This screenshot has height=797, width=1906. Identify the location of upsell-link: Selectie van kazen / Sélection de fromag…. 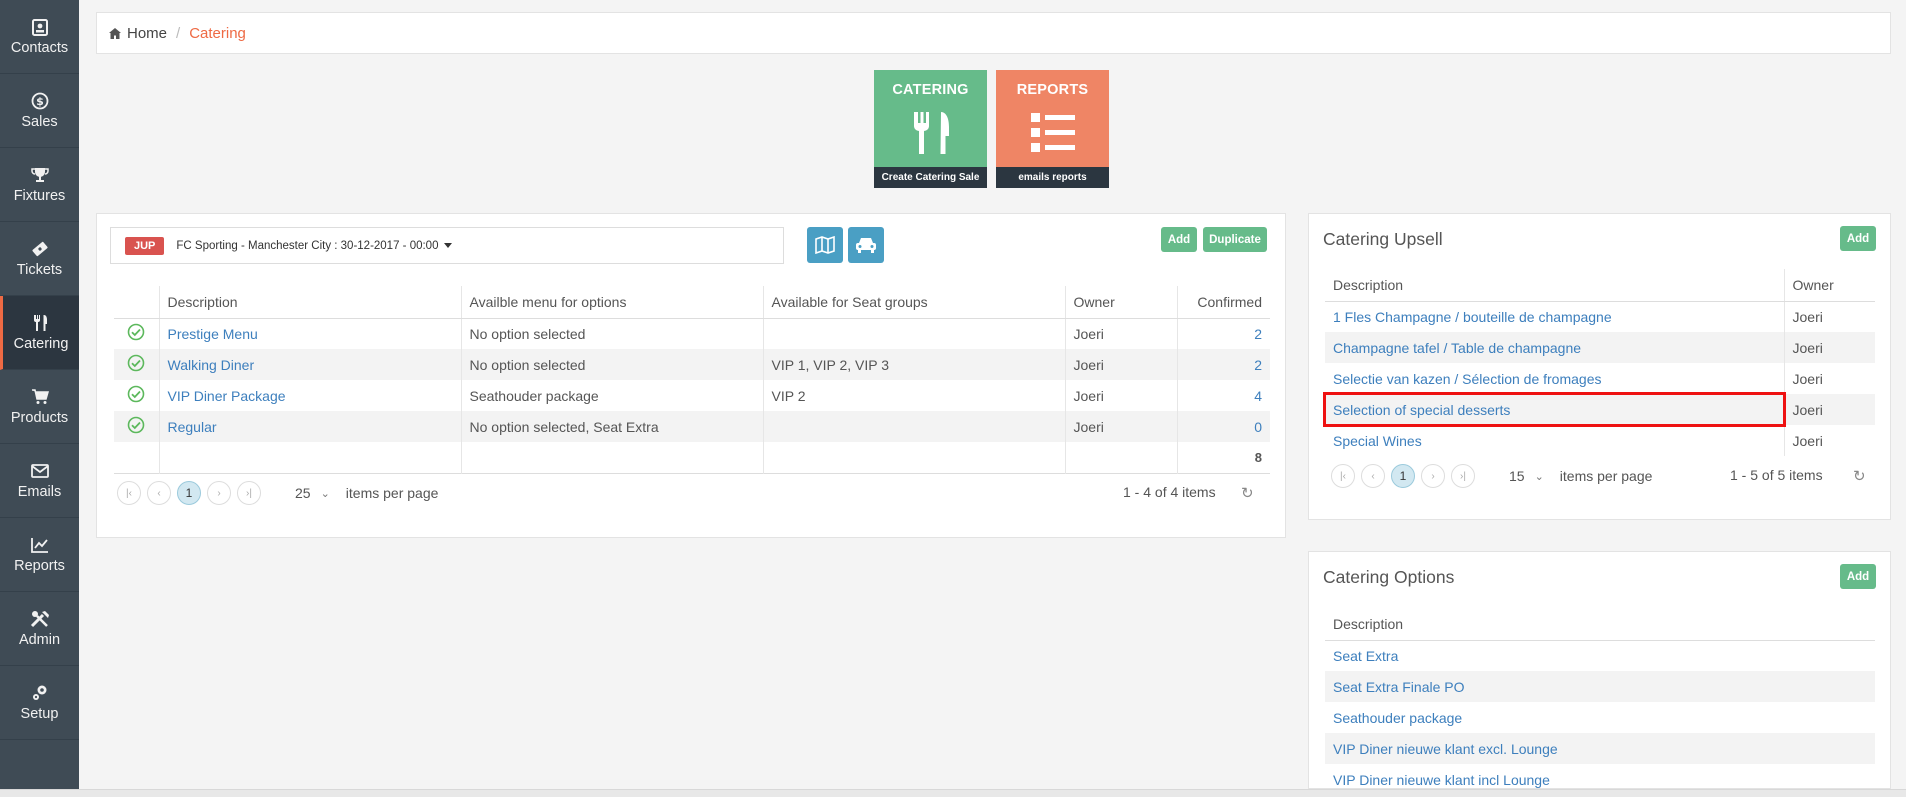
(1467, 379).